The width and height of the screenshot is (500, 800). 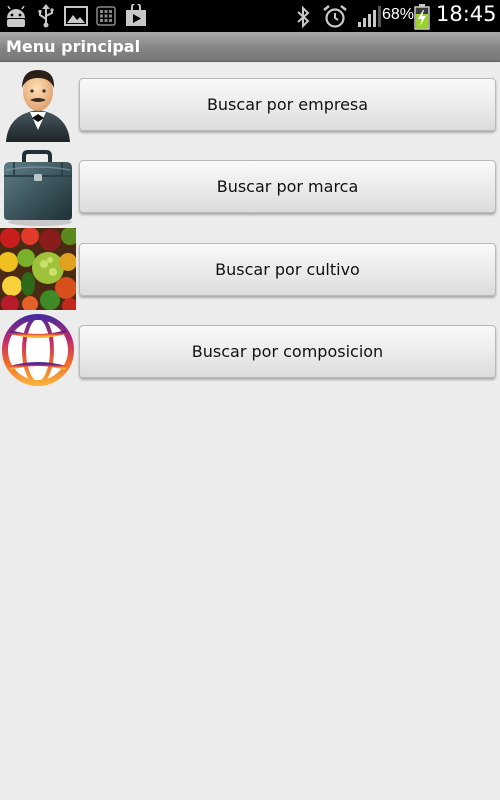 I want to click on buscar-cultivo-button: Buscar por cultivo, so click(x=287, y=269).